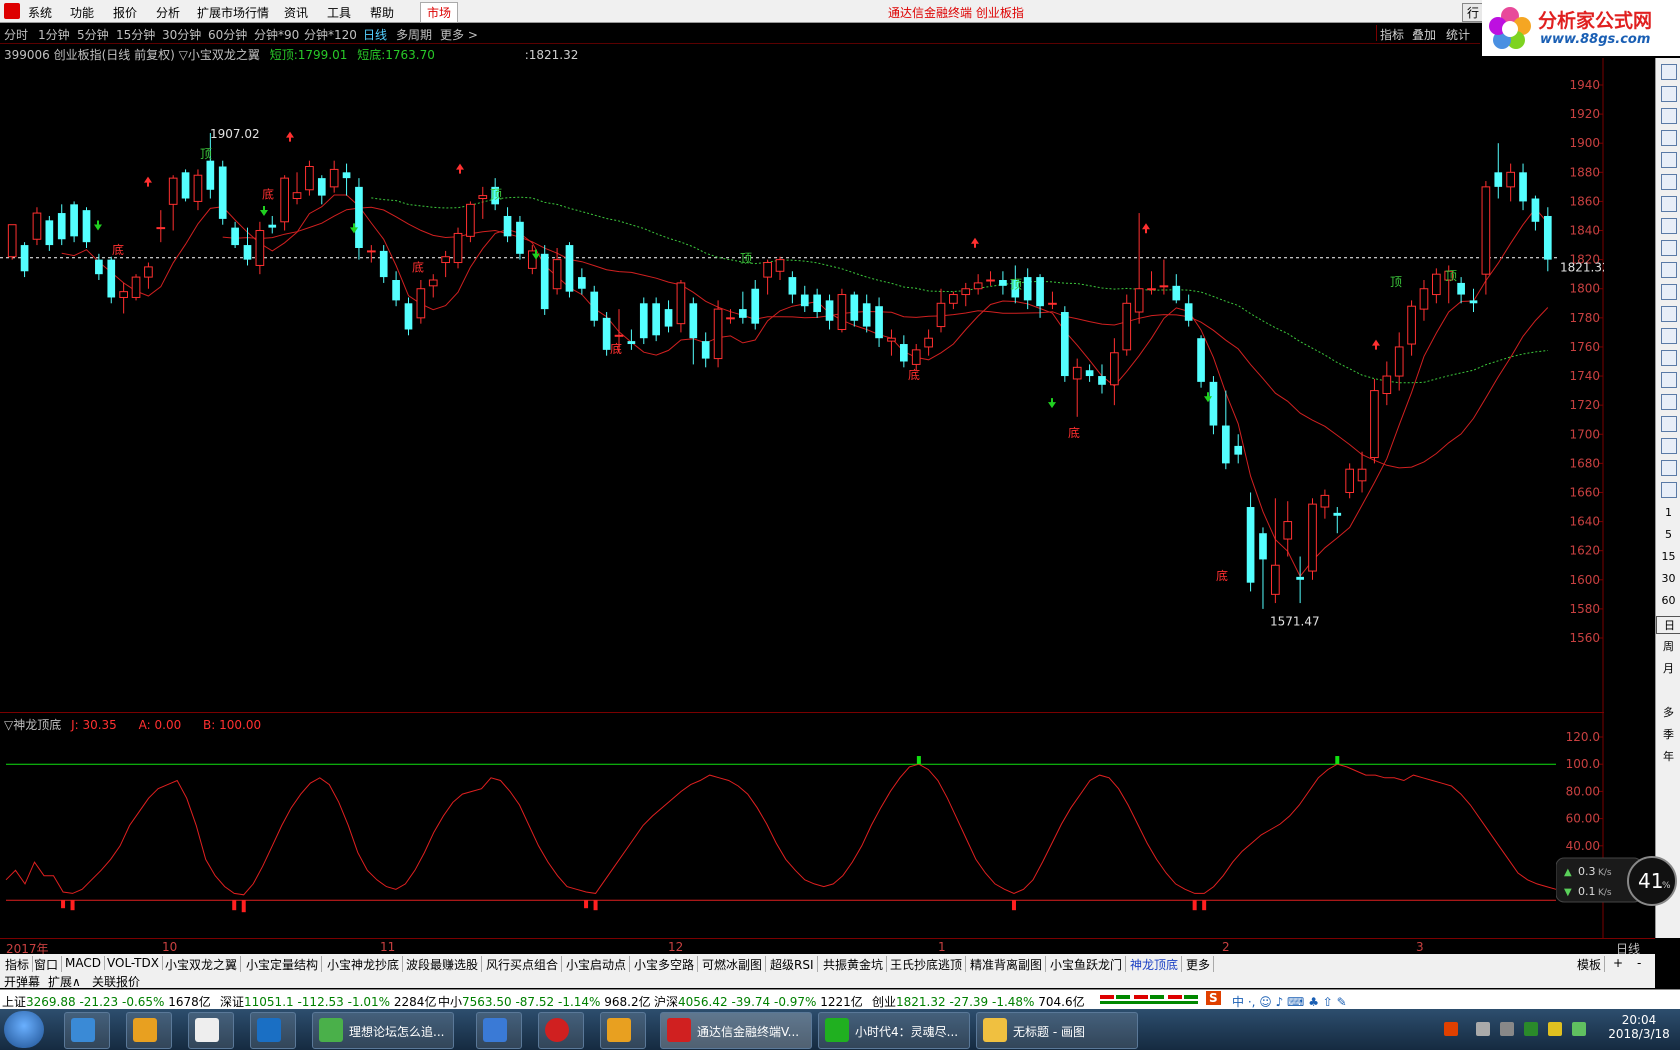  I want to click on tool-icon-f10, so click(1669, 204).